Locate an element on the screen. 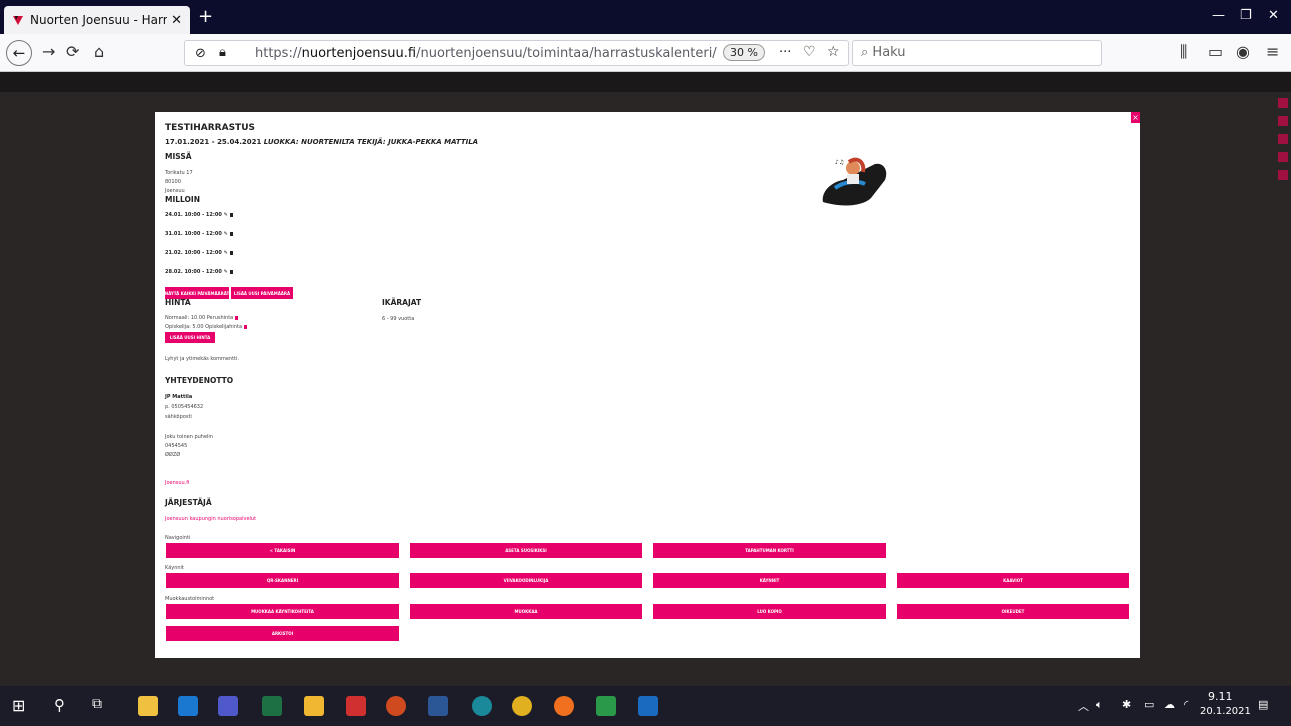  home-icon: ⌂ is located at coordinates (99, 51).